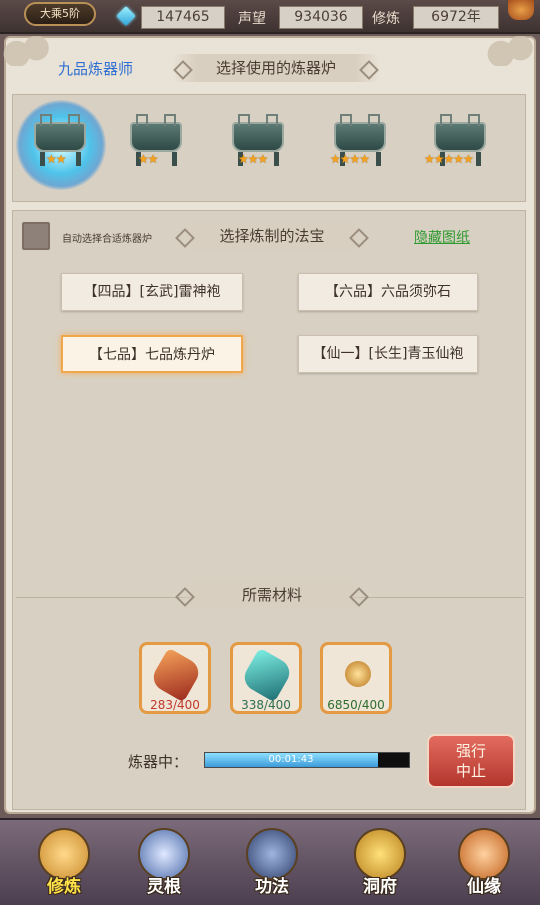 The image size is (540, 905). What do you see at coordinates (183, 17) in the screenshot?
I see `spirit-stone-count: 147465` at bounding box center [183, 17].